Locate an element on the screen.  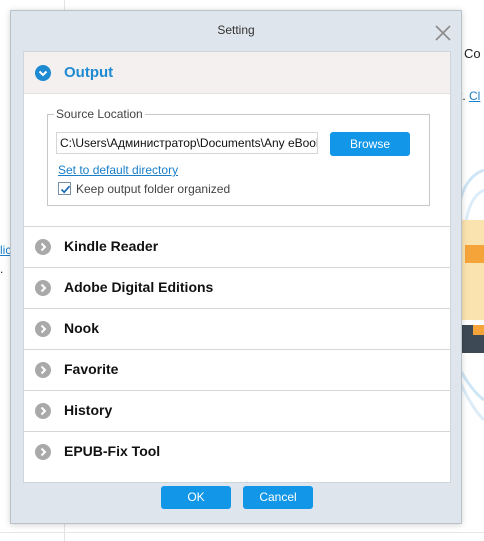
section-output-header: Output is located at coordinates (237, 73).